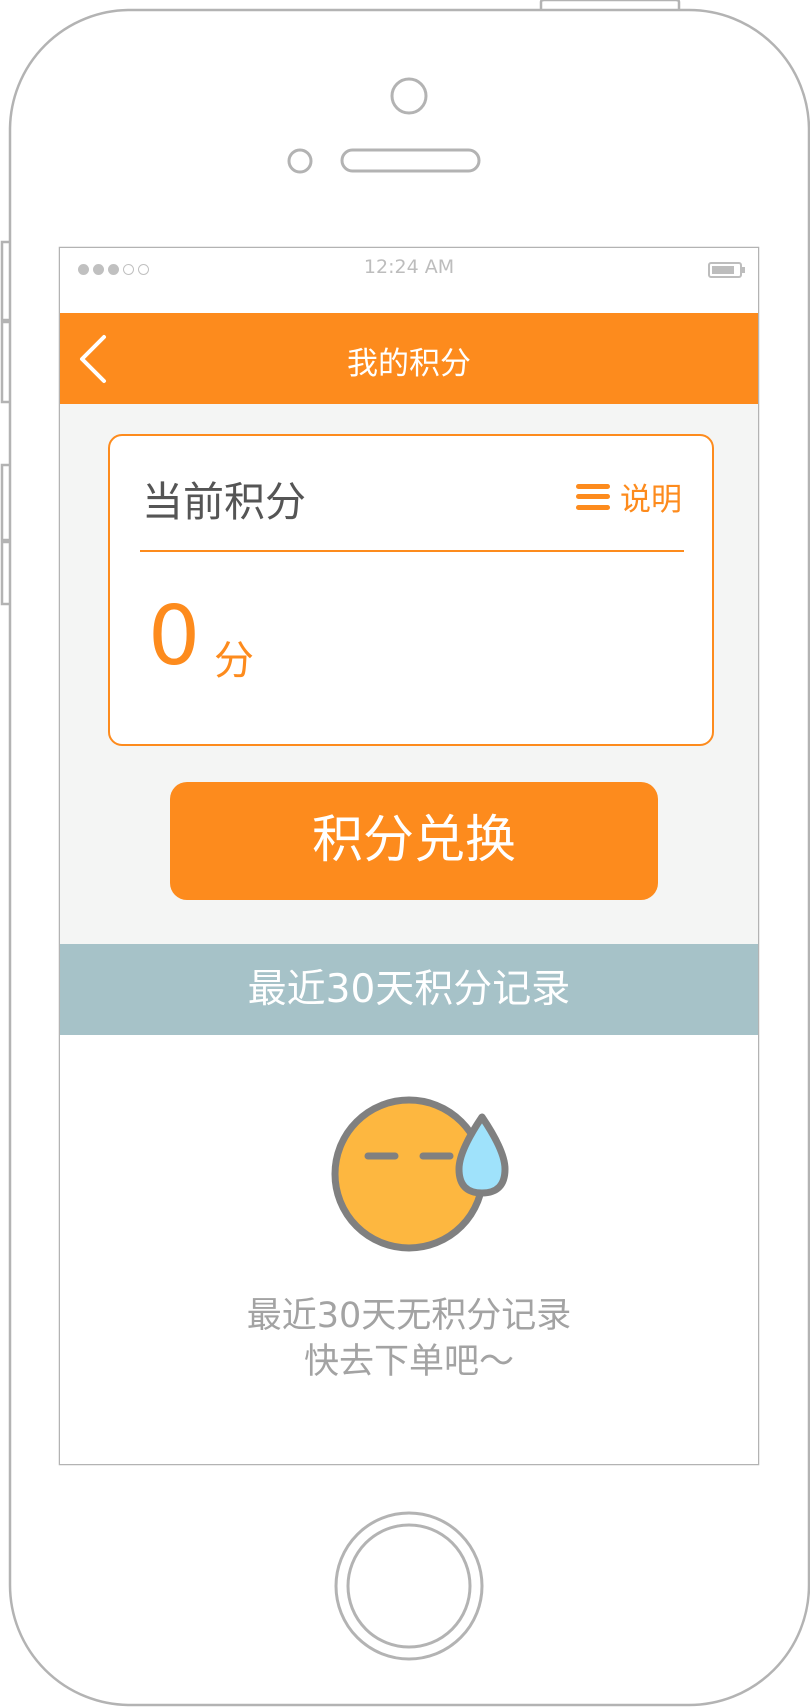 This screenshot has width=810, height=1708. What do you see at coordinates (726, 270) in the screenshot?
I see `battery-icon` at bounding box center [726, 270].